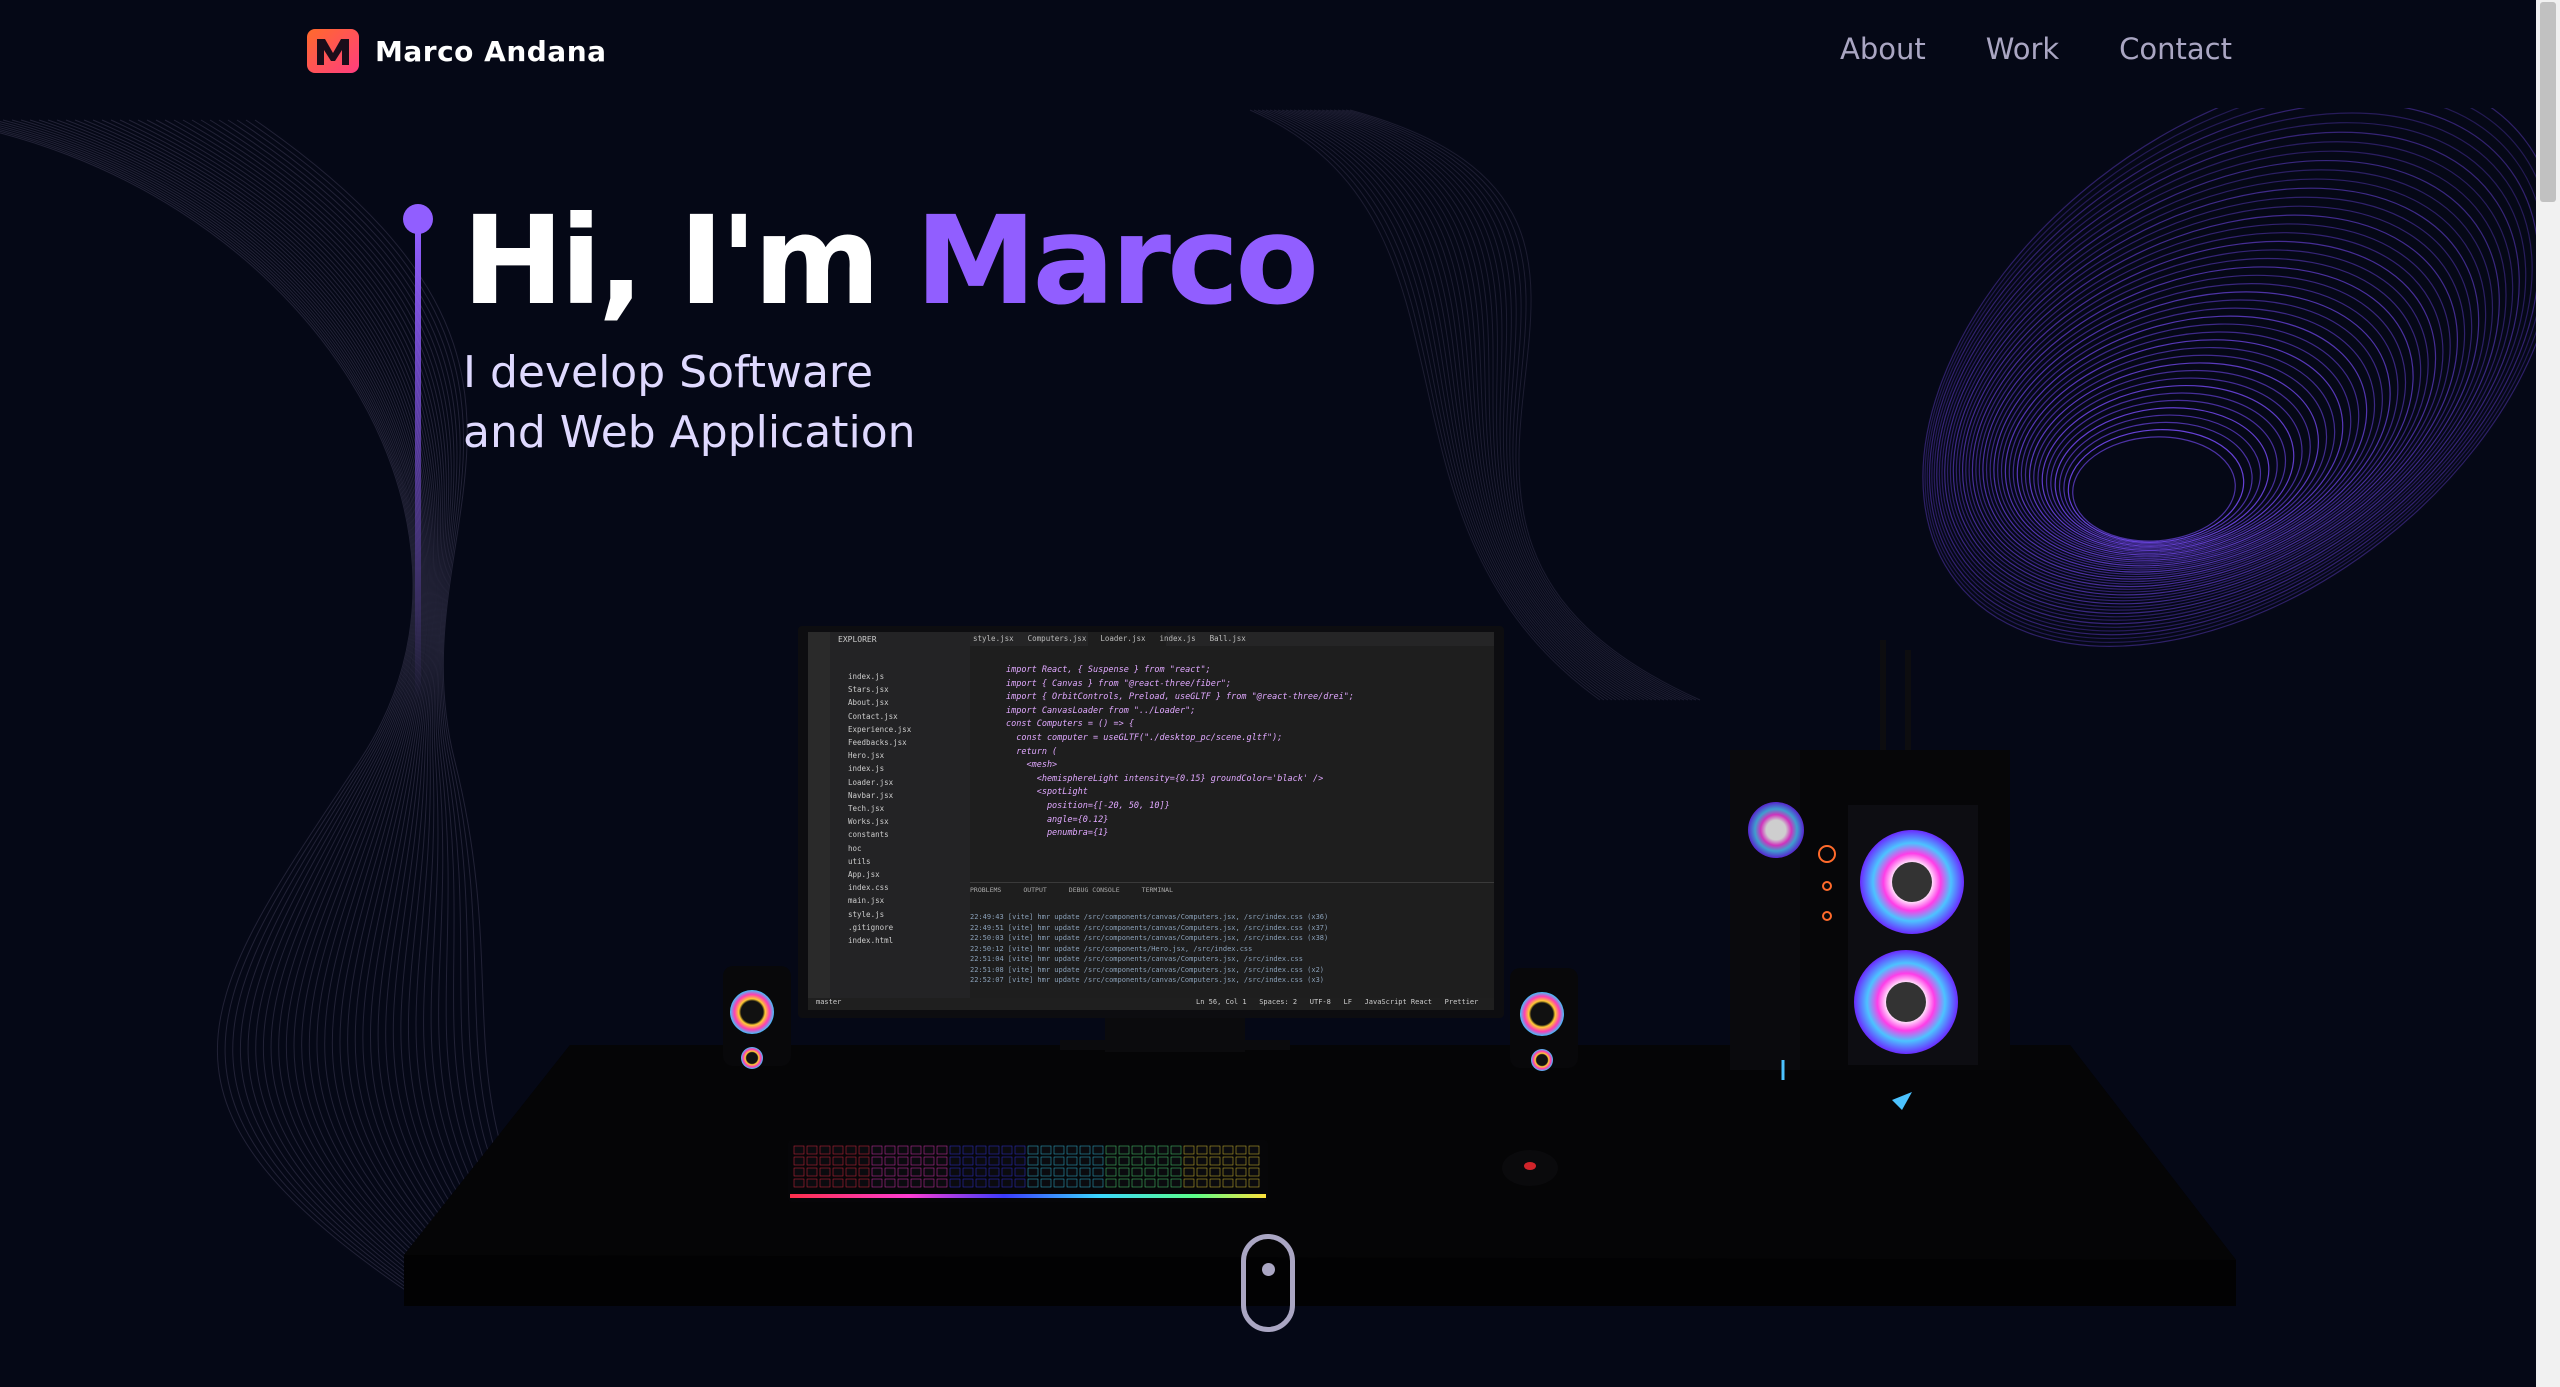 The height and width of the screenshot is (1387, 2560). I want to click on panel-tab: OUTPUT, so click(1035, 890).